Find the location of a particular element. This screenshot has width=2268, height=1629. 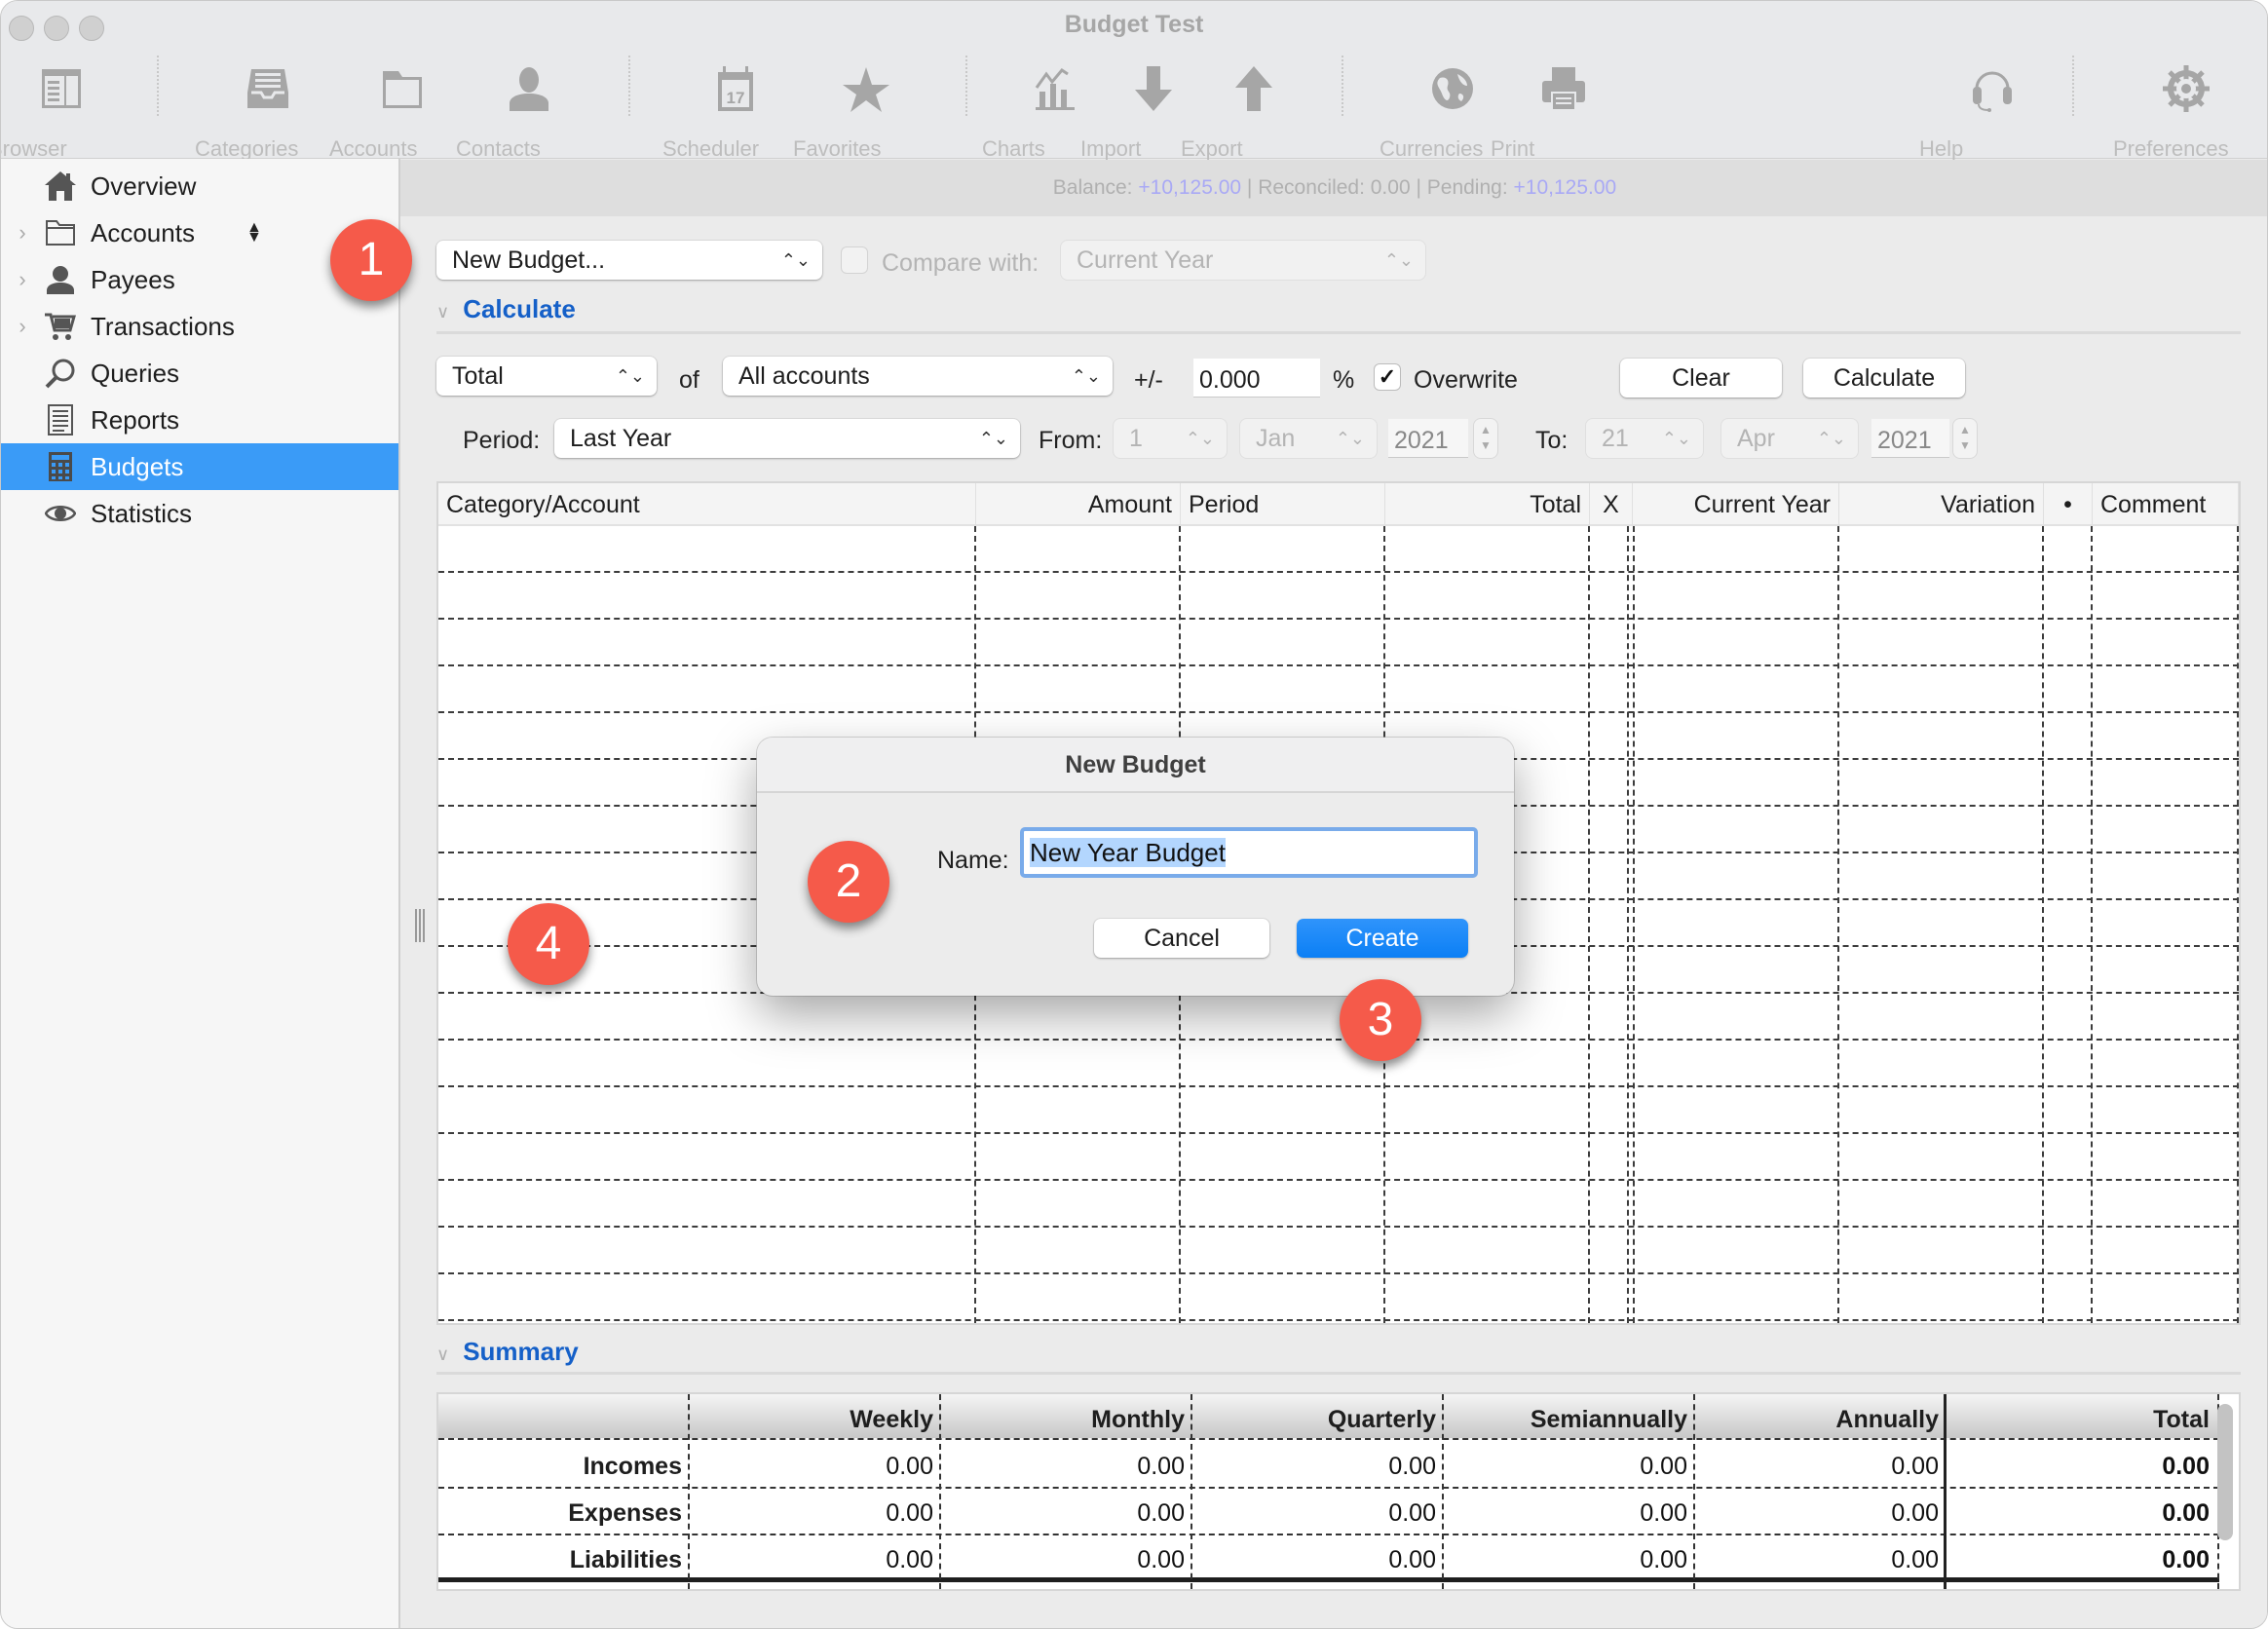

toolbar-print-button: Print is located at coordinates (1564, 110).